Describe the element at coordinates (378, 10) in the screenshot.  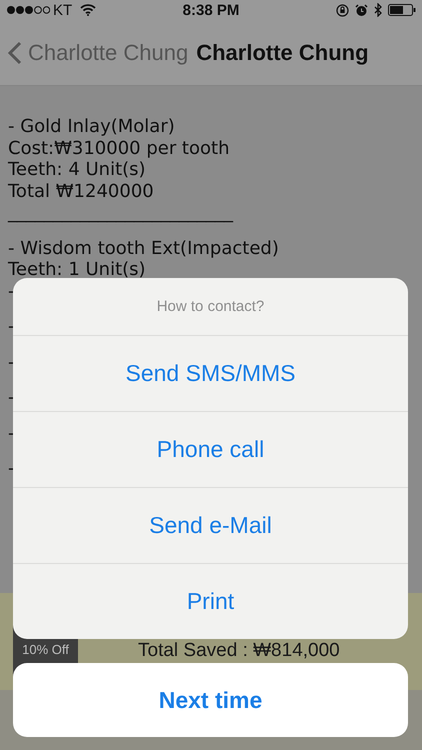
I see `bluetooth-icon` at that location.